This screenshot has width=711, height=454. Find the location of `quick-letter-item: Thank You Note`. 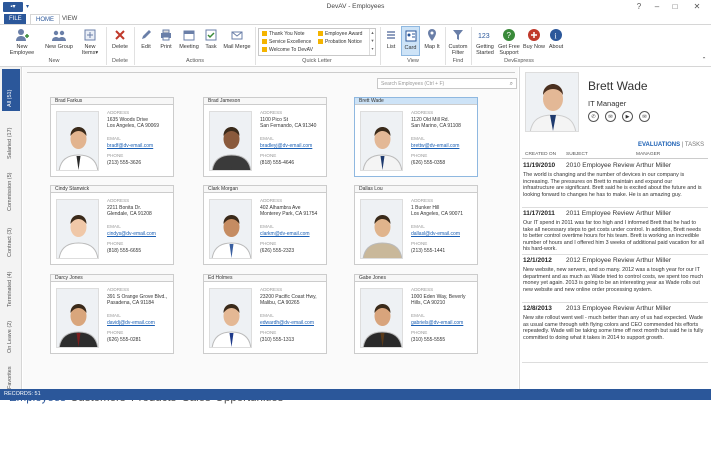

quick-letter-item: Thank You Note is located at coordinates (283, 34).